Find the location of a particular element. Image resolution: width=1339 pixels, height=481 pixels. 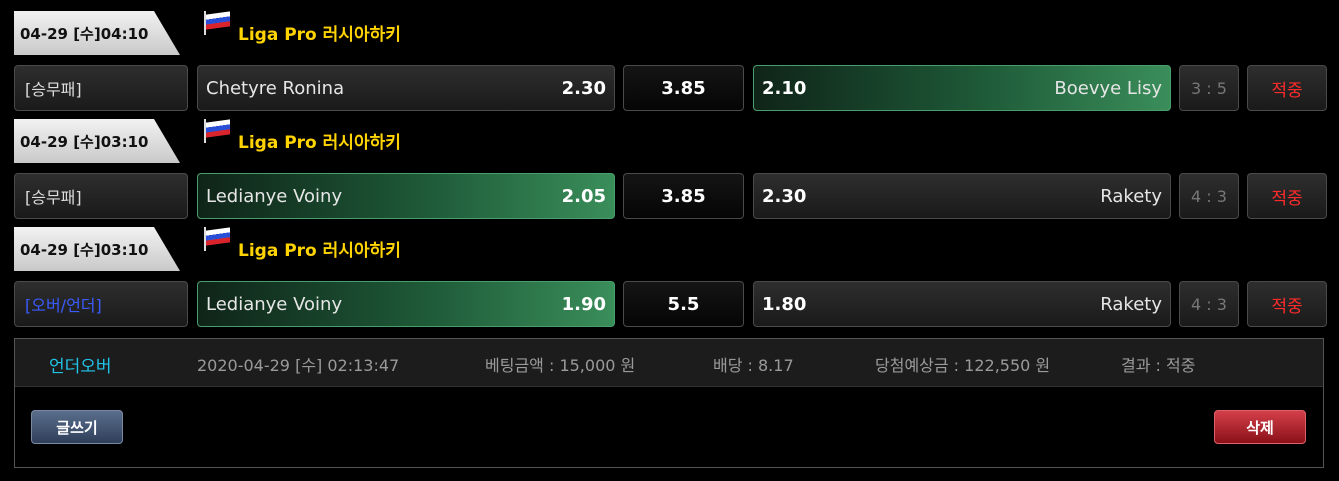

summary-result: 결과 : 적중 is located at coordinates (1158, 365).